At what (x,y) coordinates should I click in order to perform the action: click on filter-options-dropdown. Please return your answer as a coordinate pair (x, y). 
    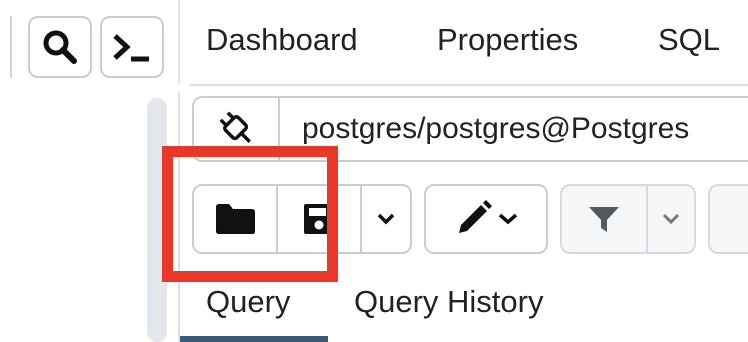
    Looking at the image, I should click on (671, 219).